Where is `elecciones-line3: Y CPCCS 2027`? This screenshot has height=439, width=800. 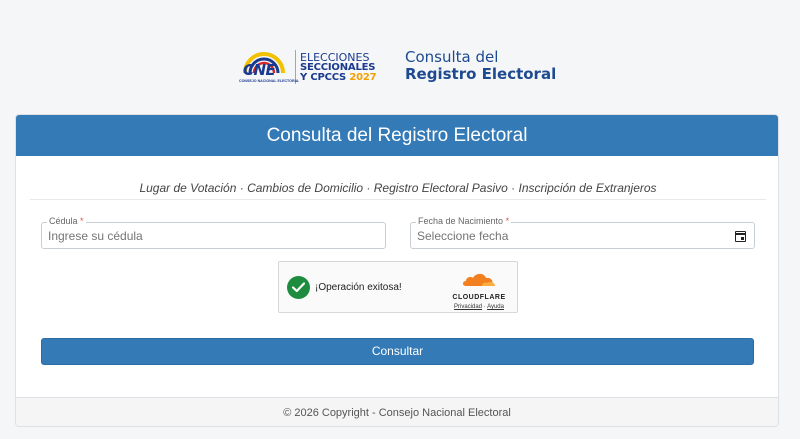
elecciones-line3: Y CPCCS 2027 is located at coordinates (338, 77).